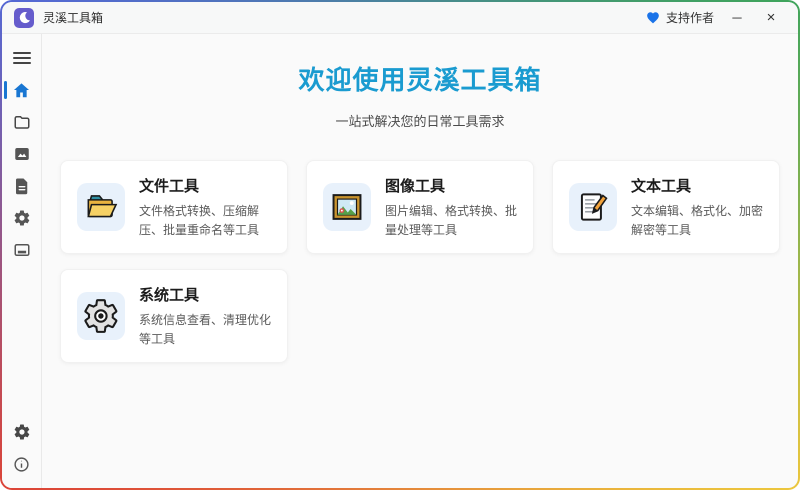 The image size is (800, 490). I want to click on card-text: 系统工具 系统信息查看、清理优化等工具, so click(205, 316).